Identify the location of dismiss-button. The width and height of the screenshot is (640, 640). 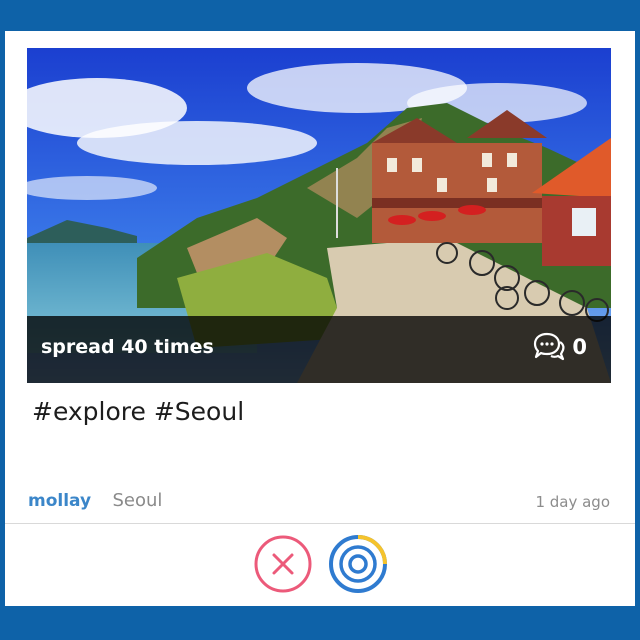
(283, 564).